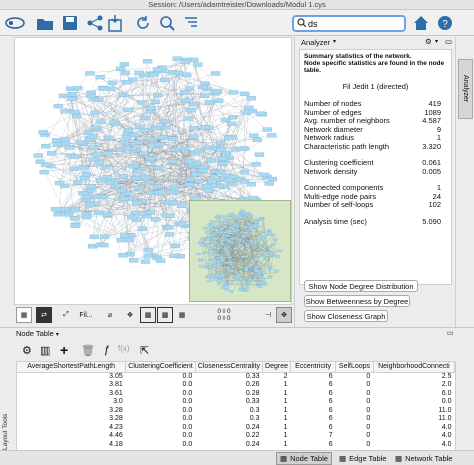  I want to click on table-cell: 4.0, so click(413, 428).